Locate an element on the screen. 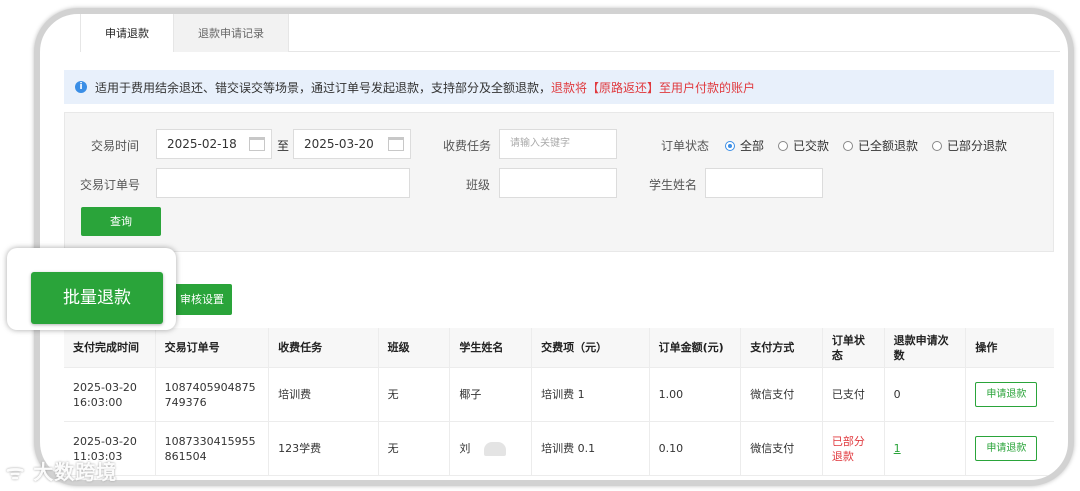 The width and height of the screenshot is (1080, 491). order-status-label: 订单状态 is located at coordinates (685, 146).